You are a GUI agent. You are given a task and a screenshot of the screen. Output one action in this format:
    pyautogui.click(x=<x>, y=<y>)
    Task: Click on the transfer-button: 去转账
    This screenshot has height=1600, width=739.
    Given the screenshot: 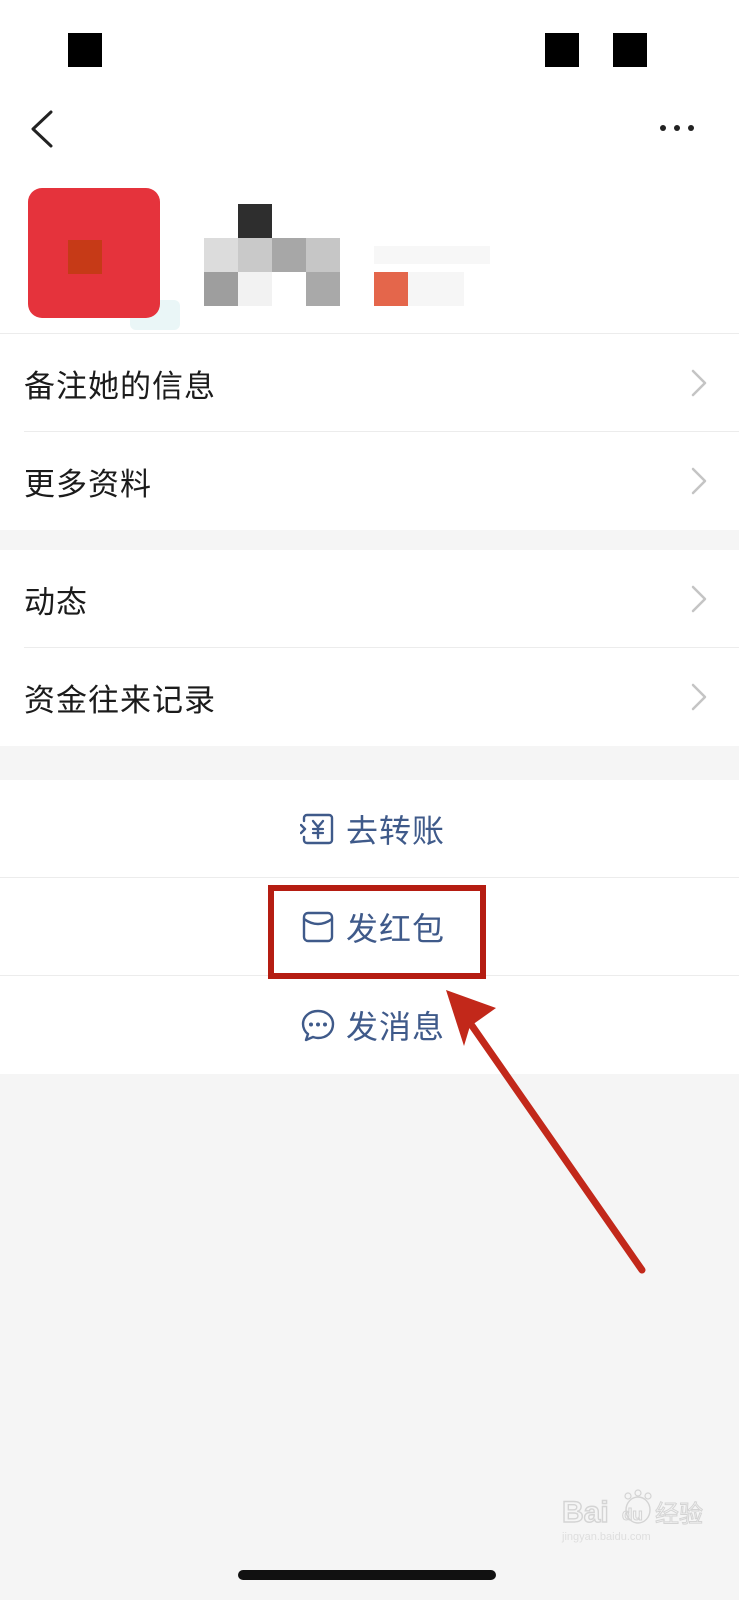 What is the action you would take?
    pyautogui.click(x=369, y=829)
    